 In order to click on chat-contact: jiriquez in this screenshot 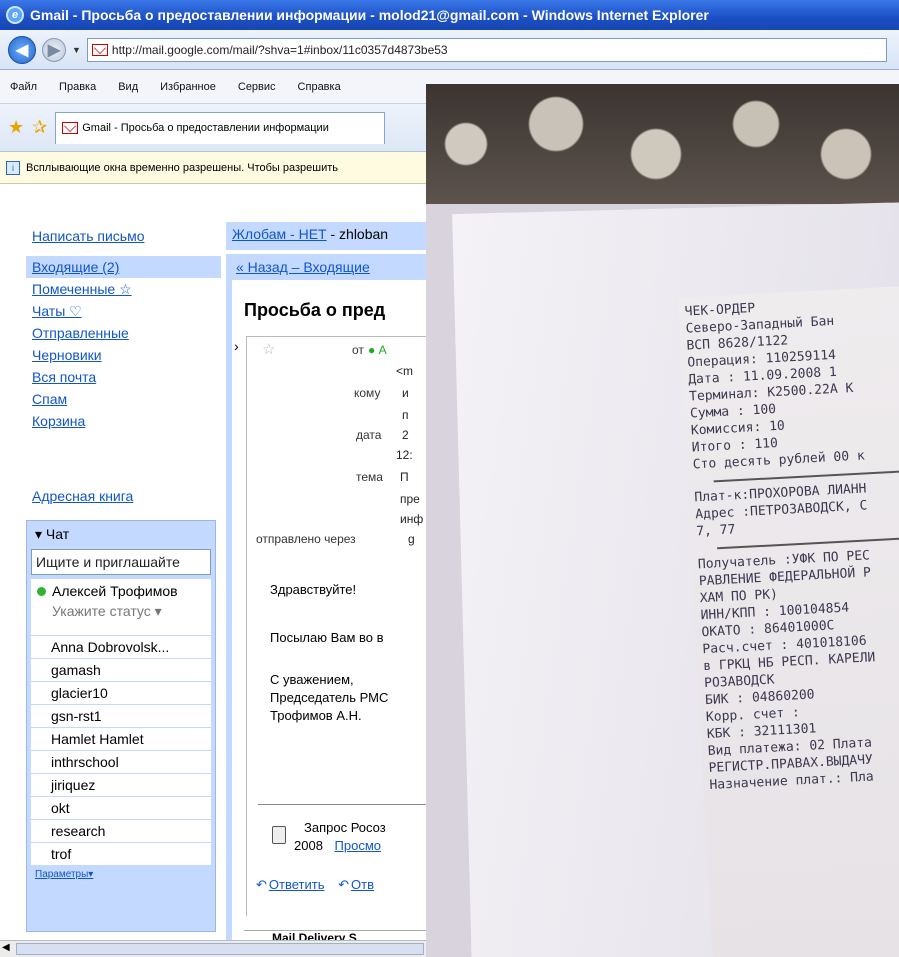, I will do `click(121, 784)`.